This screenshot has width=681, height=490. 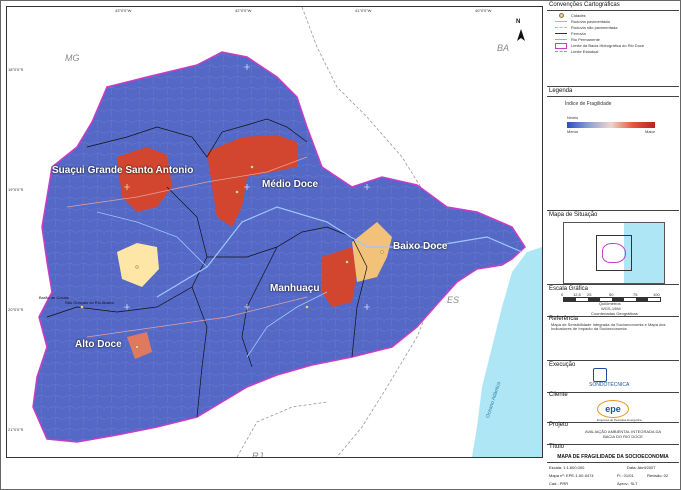 I want to click on legend-label: Ferrovia, so click(x=578, y=33).